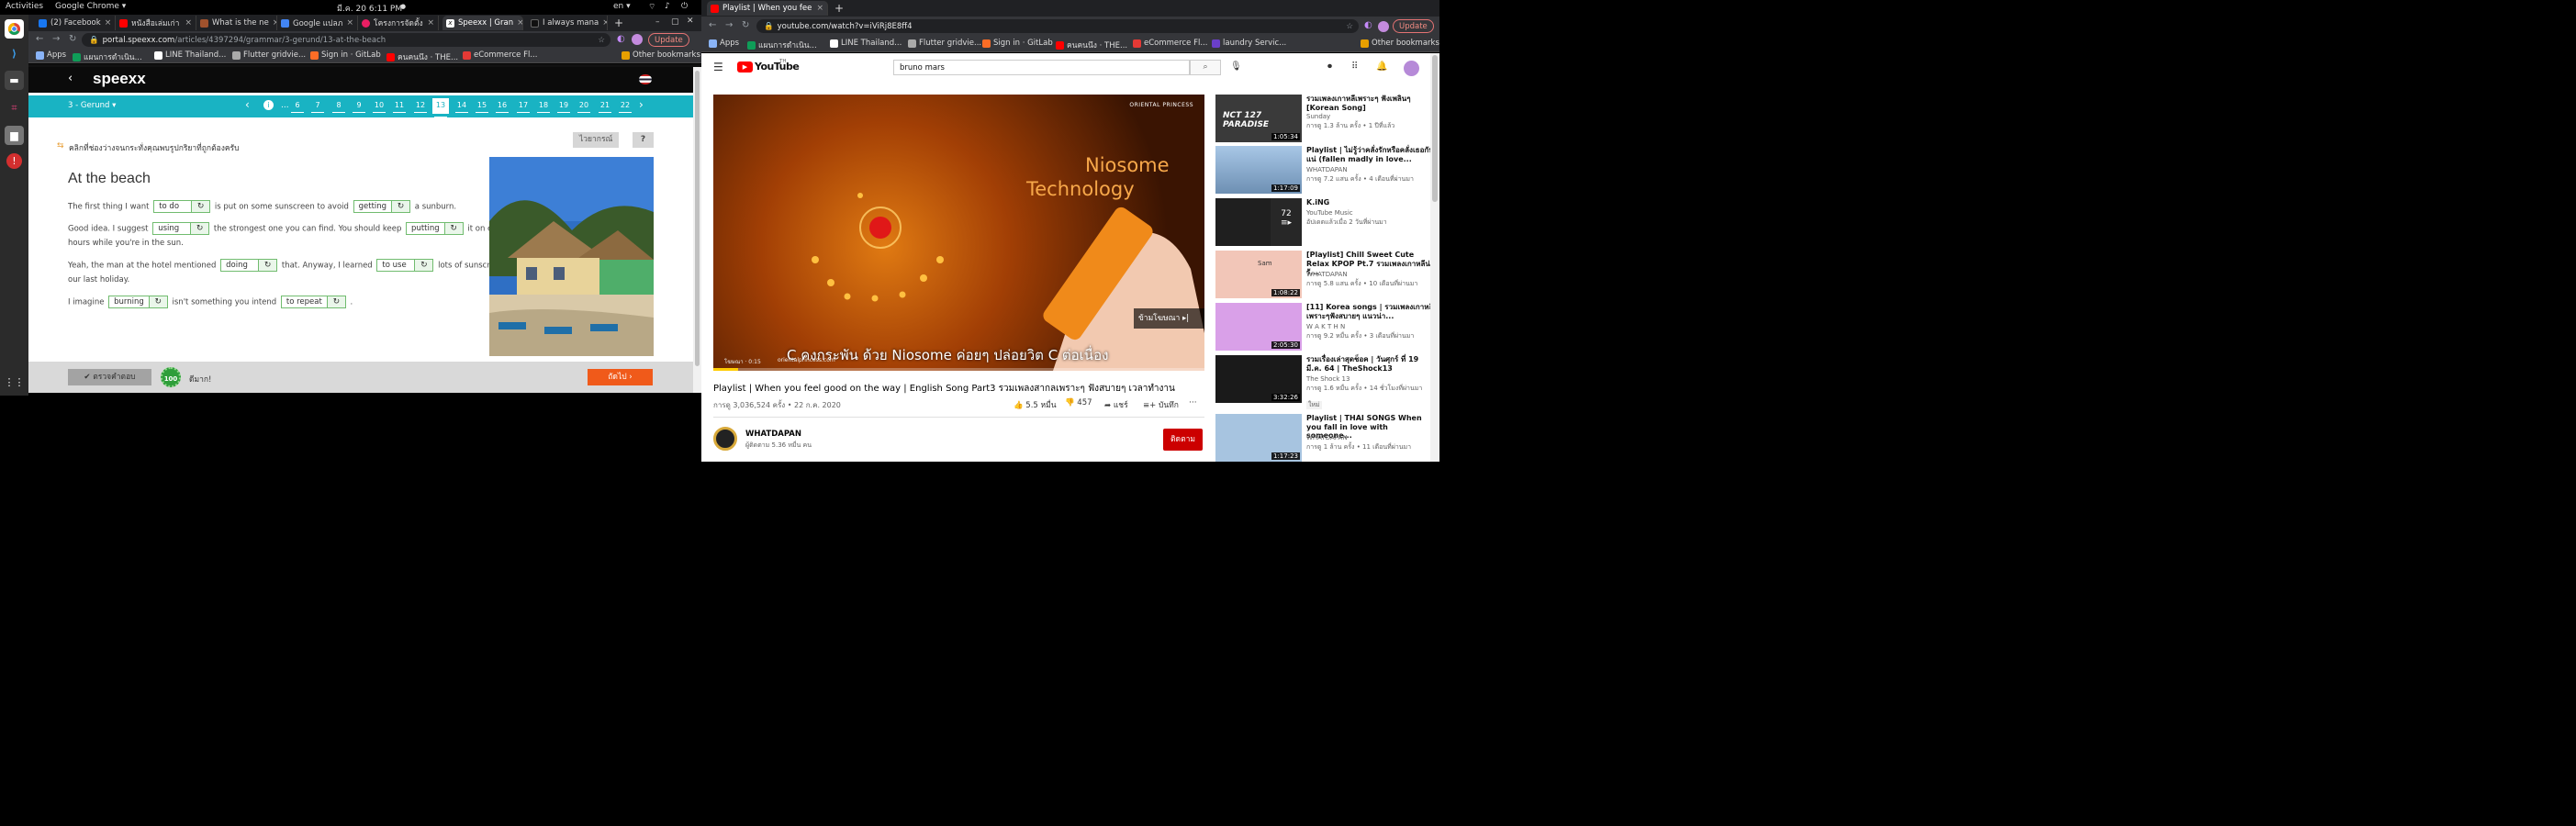 The width and height of the screenshot is (2576, 826). I want to click on like-button: 👍 5.5 หมื่น, so click(1035, 404).